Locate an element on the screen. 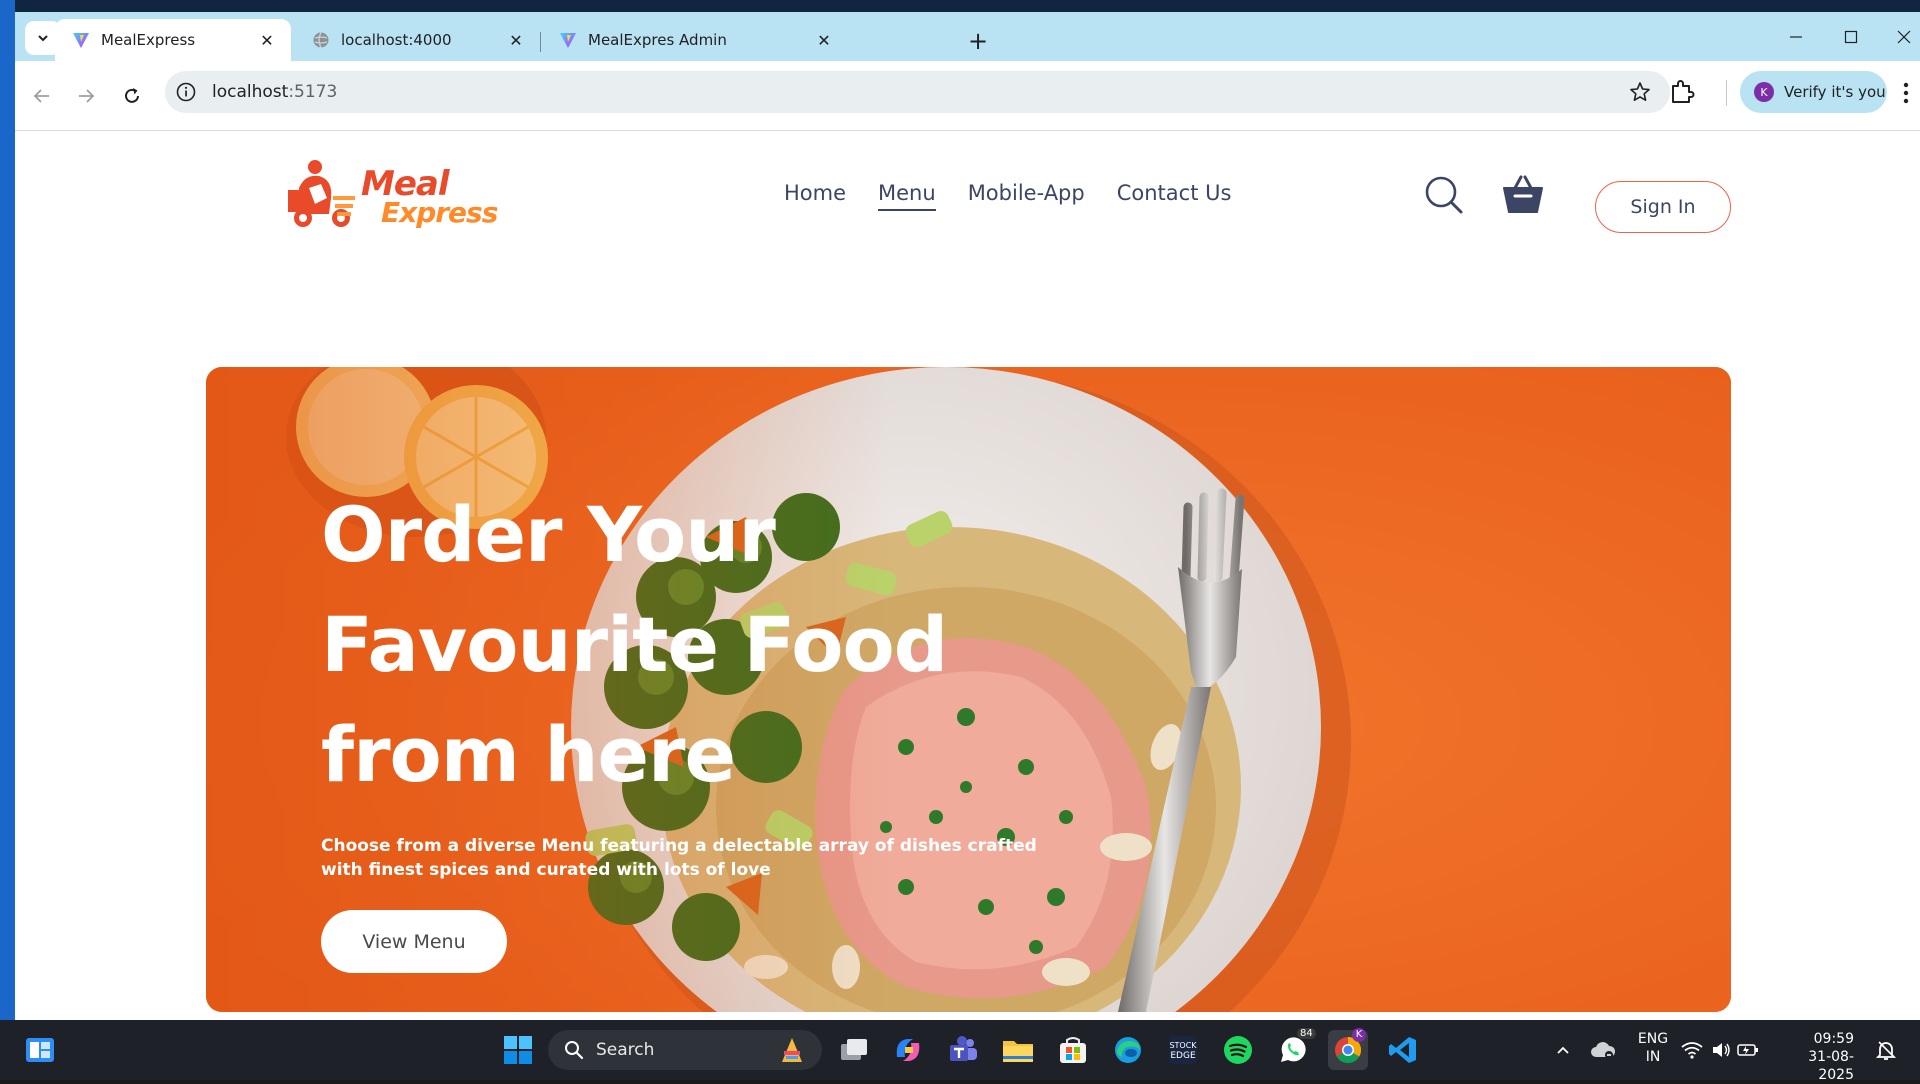 The width and height of the screenshot is (1920, 1084). reload-icon is located at coordinates (132, 95).